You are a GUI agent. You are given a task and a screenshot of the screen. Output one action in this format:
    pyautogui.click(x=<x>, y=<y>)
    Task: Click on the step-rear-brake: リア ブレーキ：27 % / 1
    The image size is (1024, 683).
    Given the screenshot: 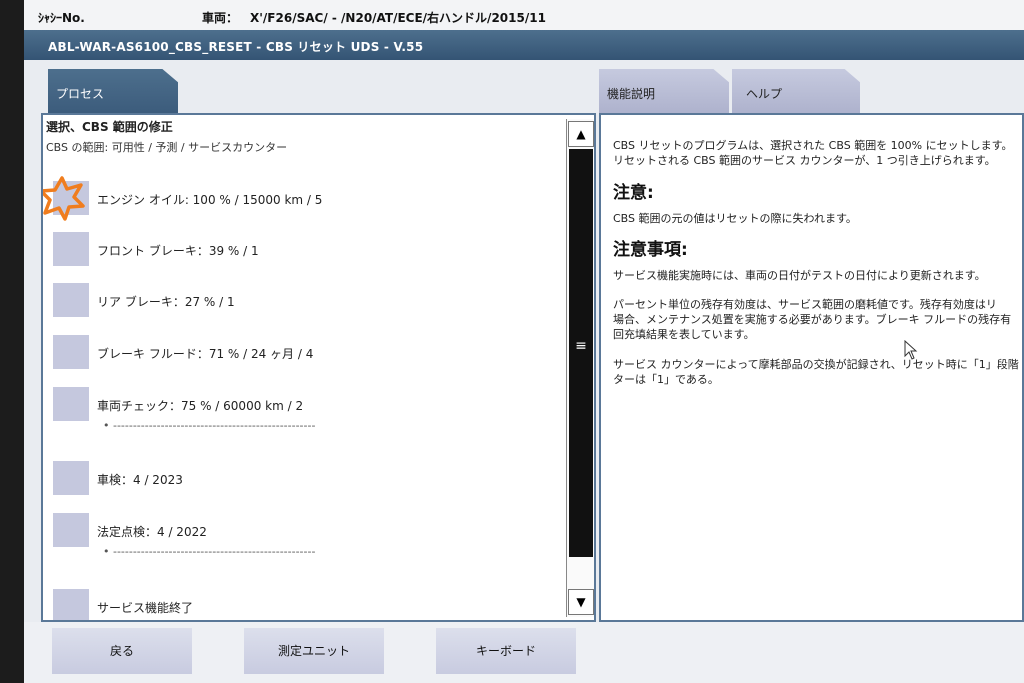 What is the action you would take?
    pyautogui.click(x=303, y=303)
    